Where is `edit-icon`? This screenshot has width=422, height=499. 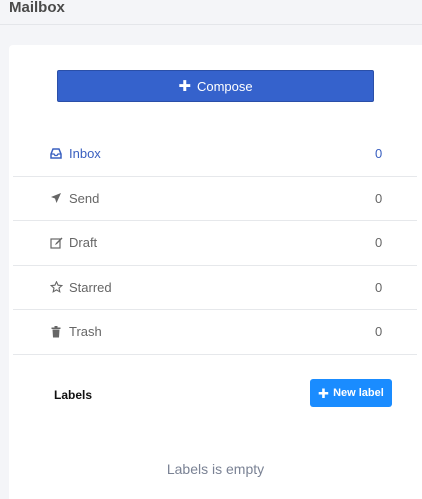 edit-icon is located at coordinates (56, 243).